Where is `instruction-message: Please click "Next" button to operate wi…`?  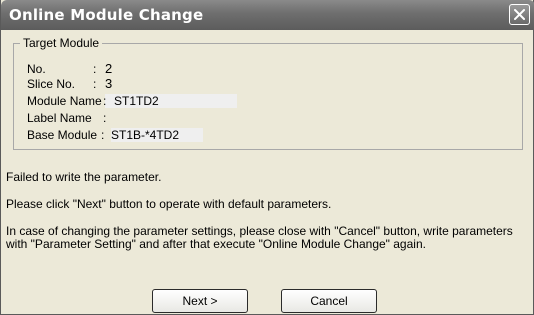
instruction-message: Please click "Next" button to operate wi… is located at coordinates (169, 204).